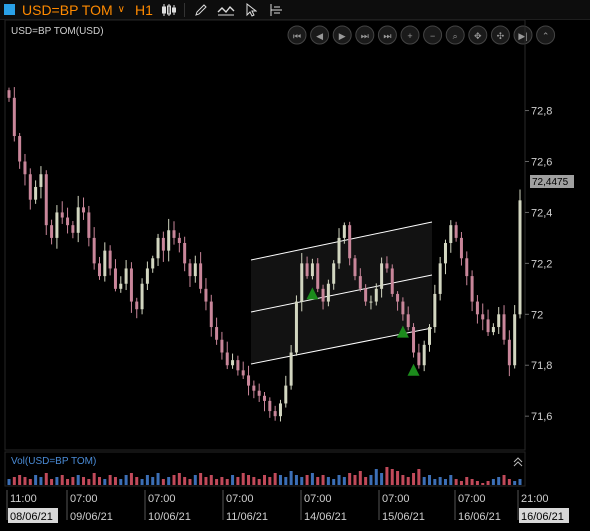 The width and height of the screenshot is (590, 531). I want to click on scroll-icon: ✥, so click(478, 35).